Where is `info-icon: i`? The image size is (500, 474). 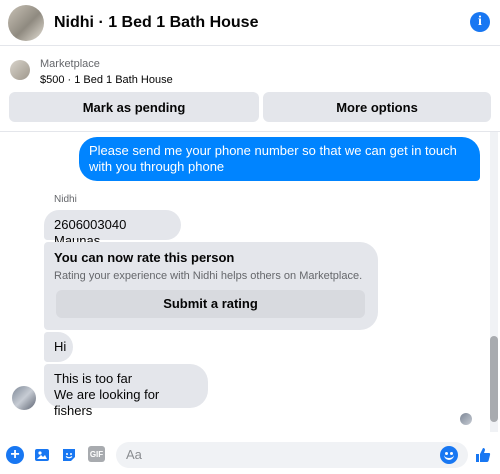 info-icon: i is located at coordinates (480, 22).